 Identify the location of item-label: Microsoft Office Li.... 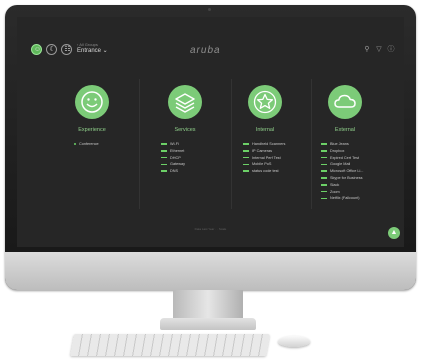
(347, 171).